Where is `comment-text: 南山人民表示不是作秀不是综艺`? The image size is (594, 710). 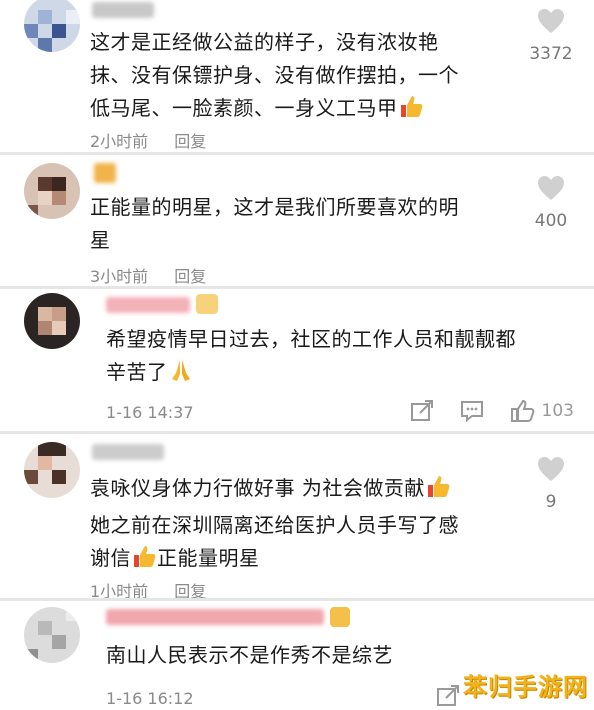
comment-text: 南山人民表示不是作秀不是综艺 is located at coordinates (249, 655).